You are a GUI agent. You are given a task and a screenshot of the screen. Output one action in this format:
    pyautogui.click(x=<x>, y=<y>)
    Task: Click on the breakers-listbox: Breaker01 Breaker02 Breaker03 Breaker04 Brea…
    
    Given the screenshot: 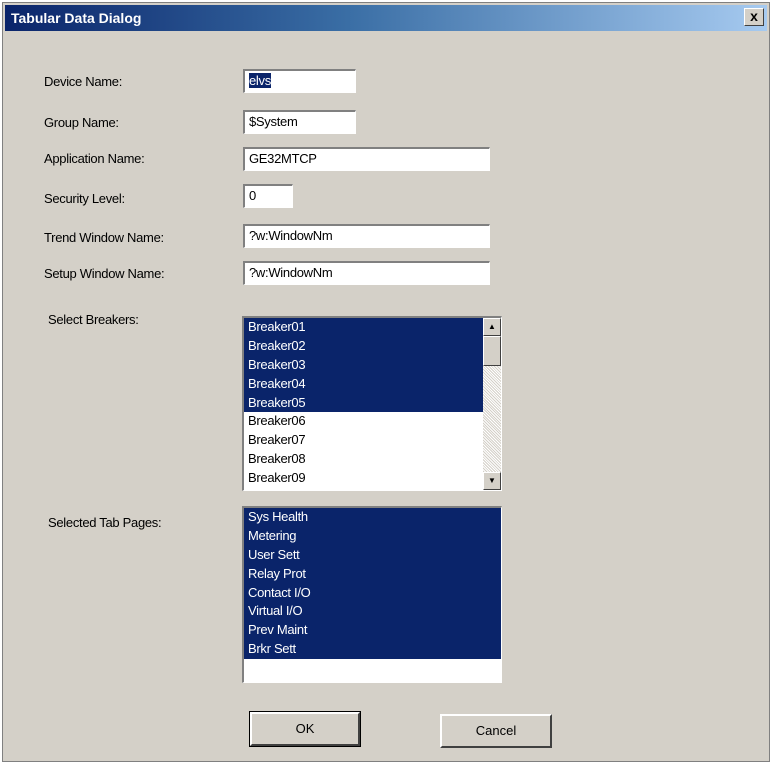 What is the action you would take?
    pyautogui.click(x=372, y=403)
    